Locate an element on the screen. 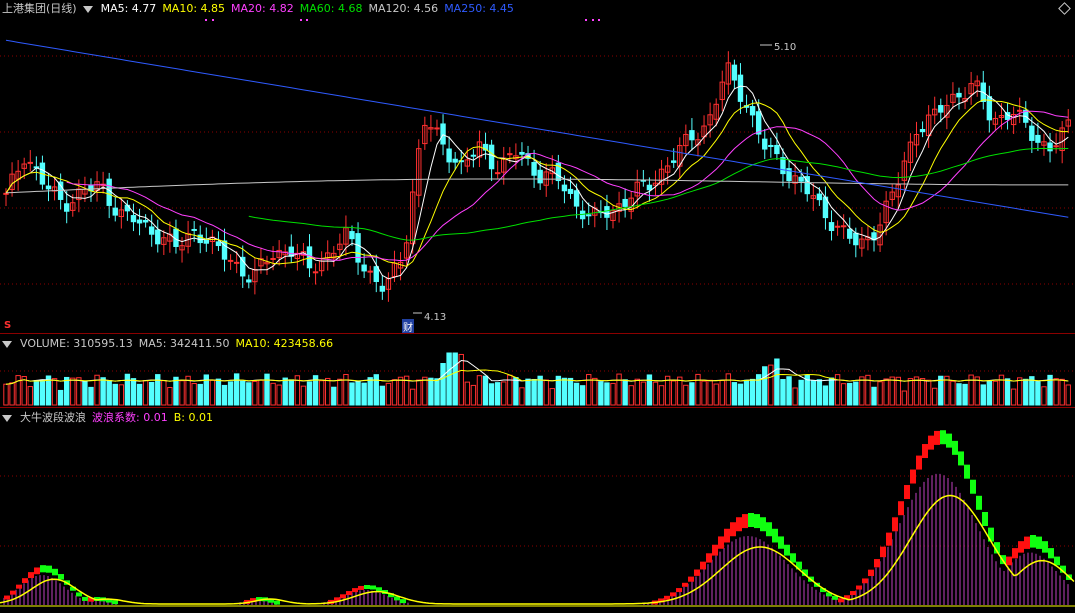 The width and height of the screenshot is (1075, 613). s-marker: S is located at coordinates (7, 325).